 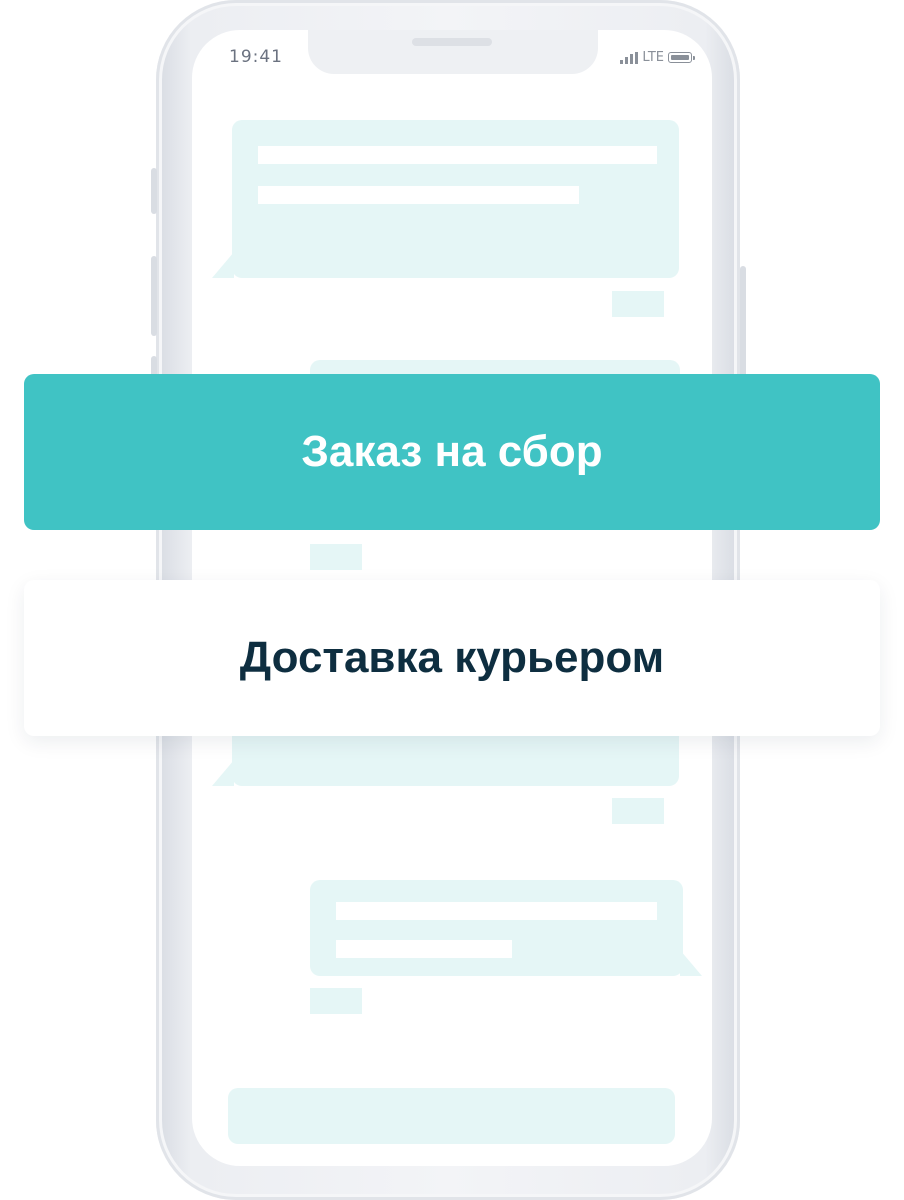 What do you see at coordinates (453, 52) in the screenshot?
I see `notch` at bounding box center [453, 52].